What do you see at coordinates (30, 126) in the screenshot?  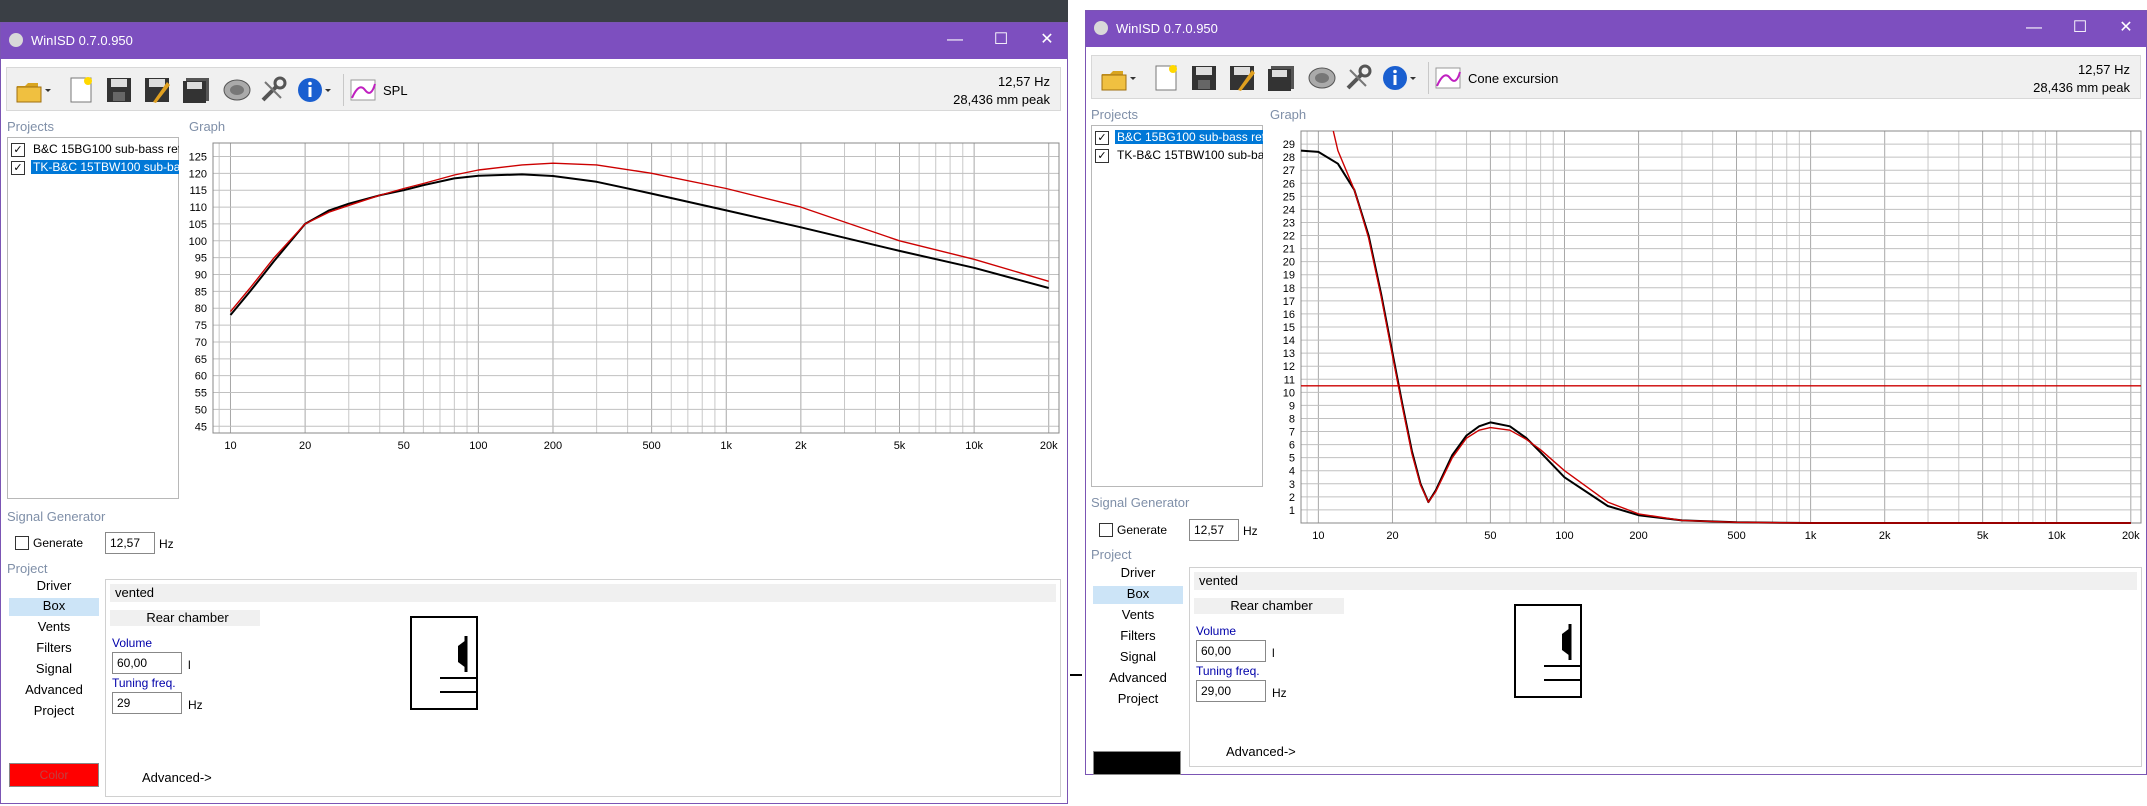 I see `projects-section-label: Projects` at bounding box center [30, 126].